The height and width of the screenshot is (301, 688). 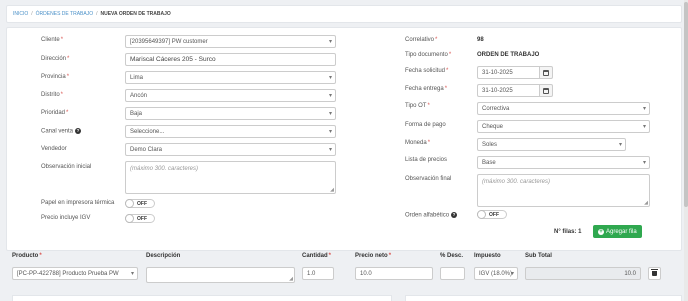 I want to click on moneda-select: Soles, so click(x=551, y=144).